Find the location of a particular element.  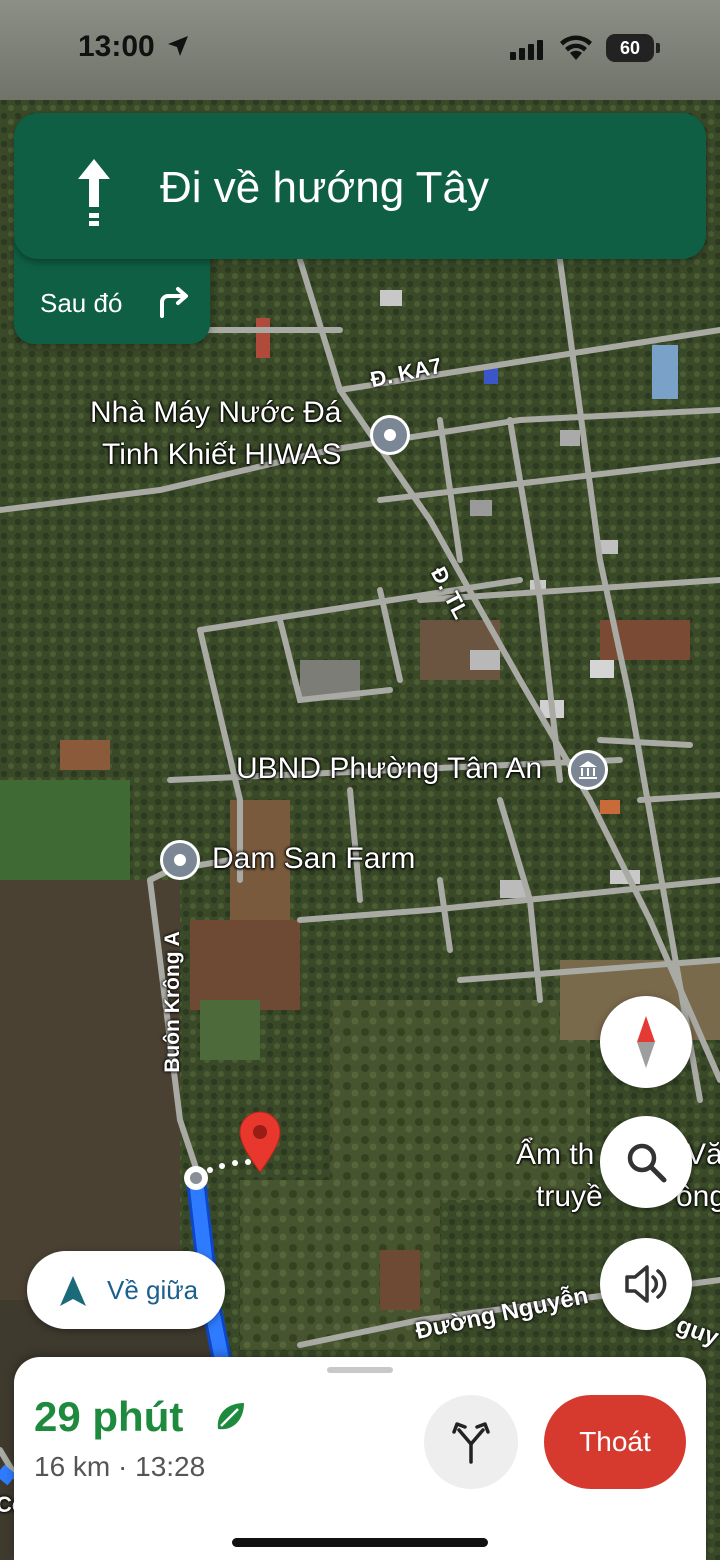

trip-duration: 29 phút is located at coordinates (109, 1416).